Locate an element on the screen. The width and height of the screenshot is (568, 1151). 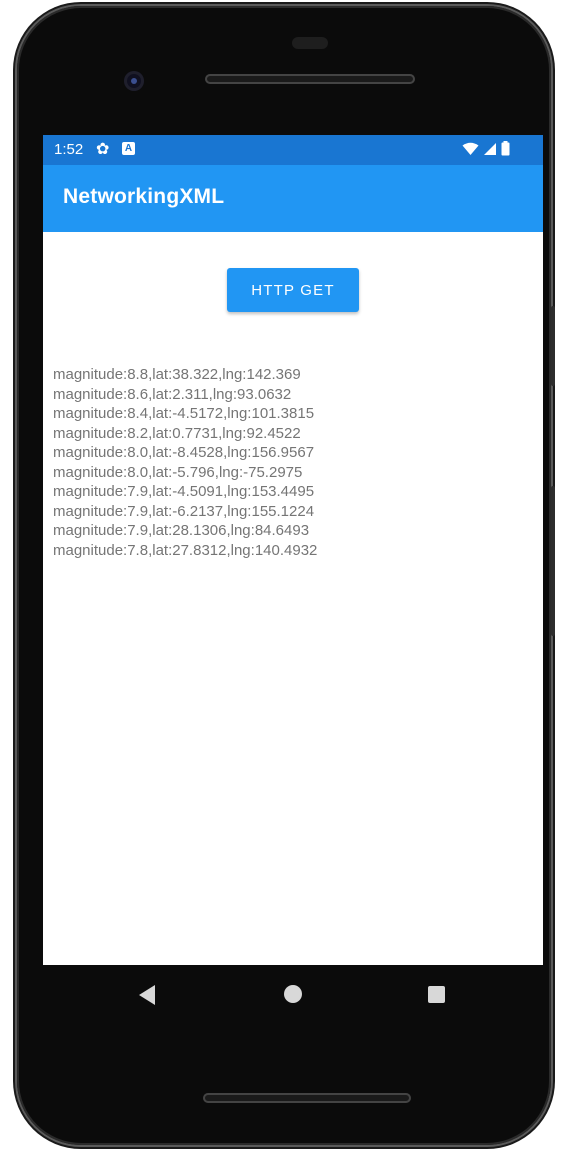
list-item: magnitude:7.9,lat:-6.2137,lng:155.1224 is located at coordinates (184, 511).